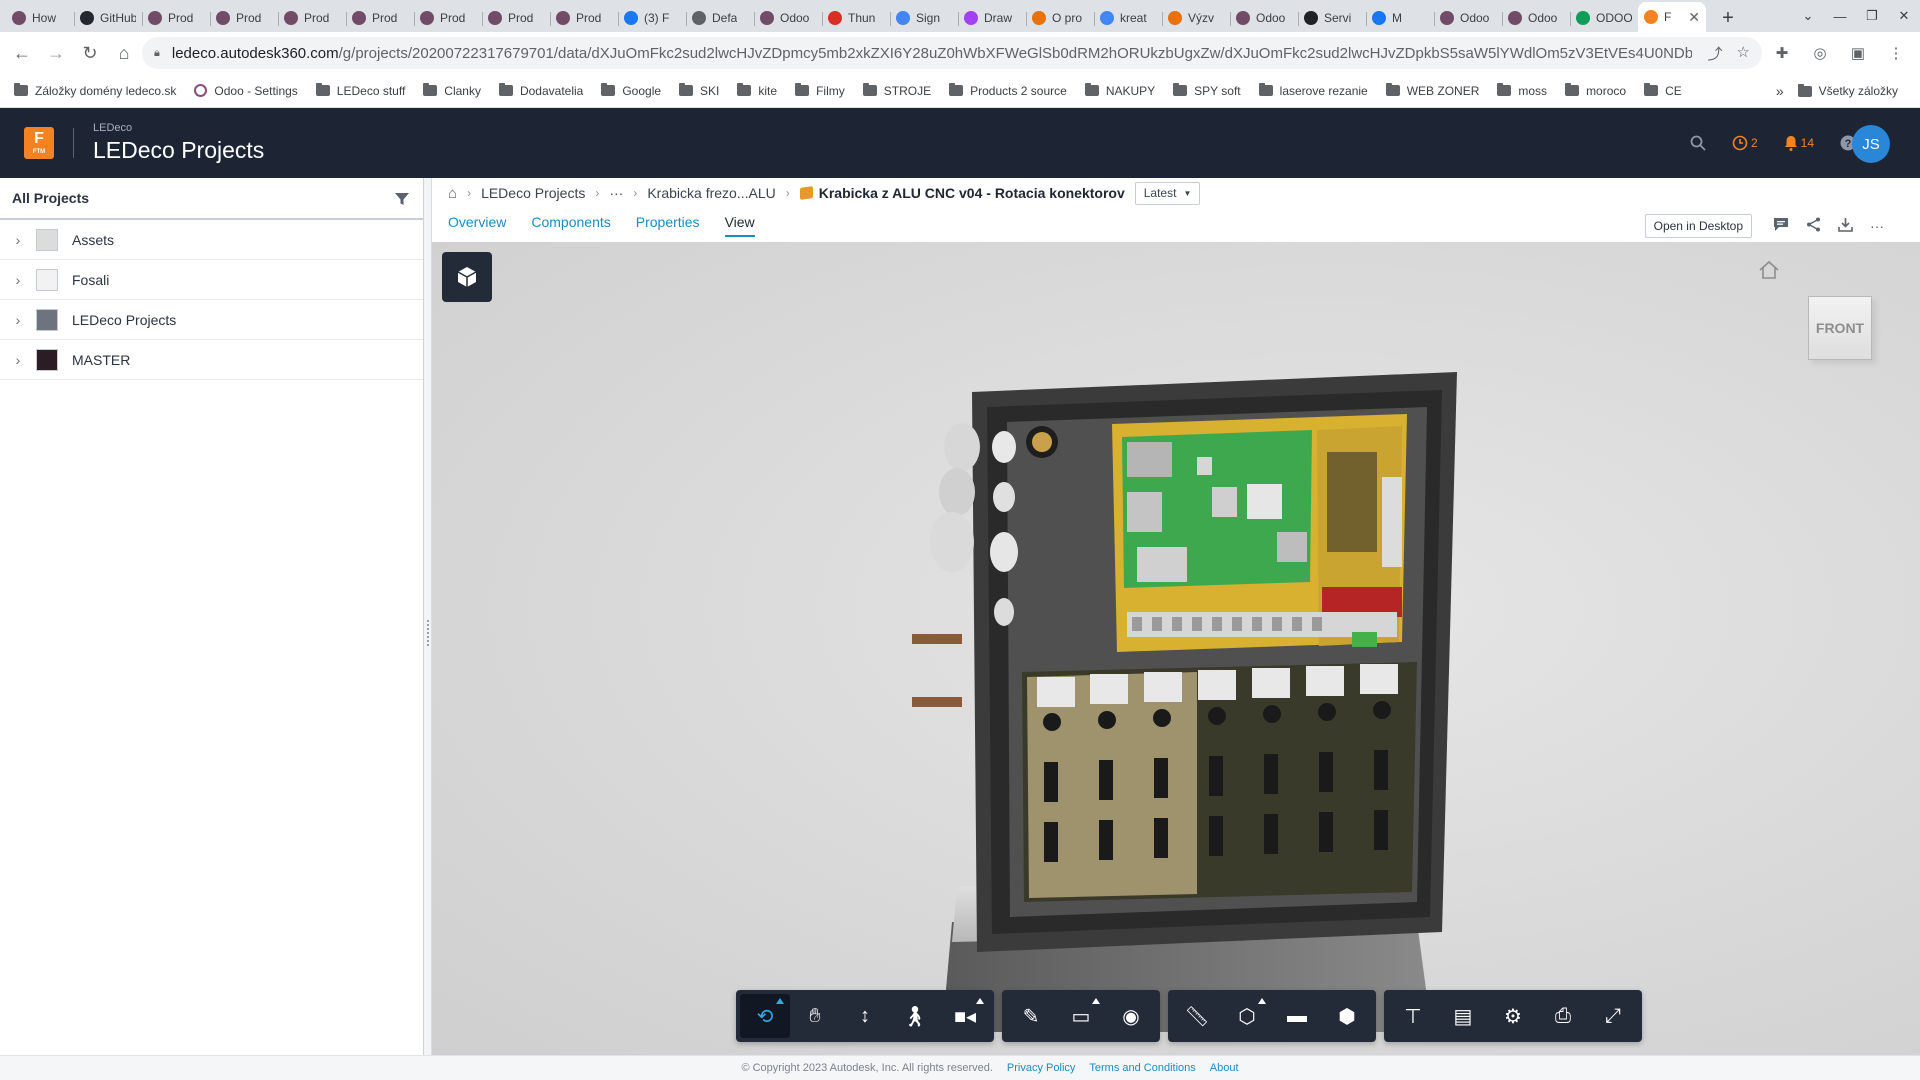  Describe the element at coordinates (1872, 16) in the screenshot. I see `restore-icon: ❐` at that location.